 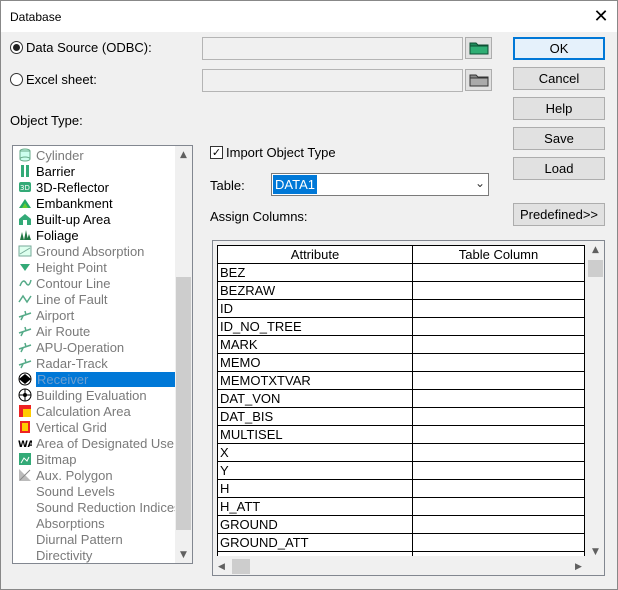 I want to click on object-type-item: Absorptions, so click(x=97, y=523).